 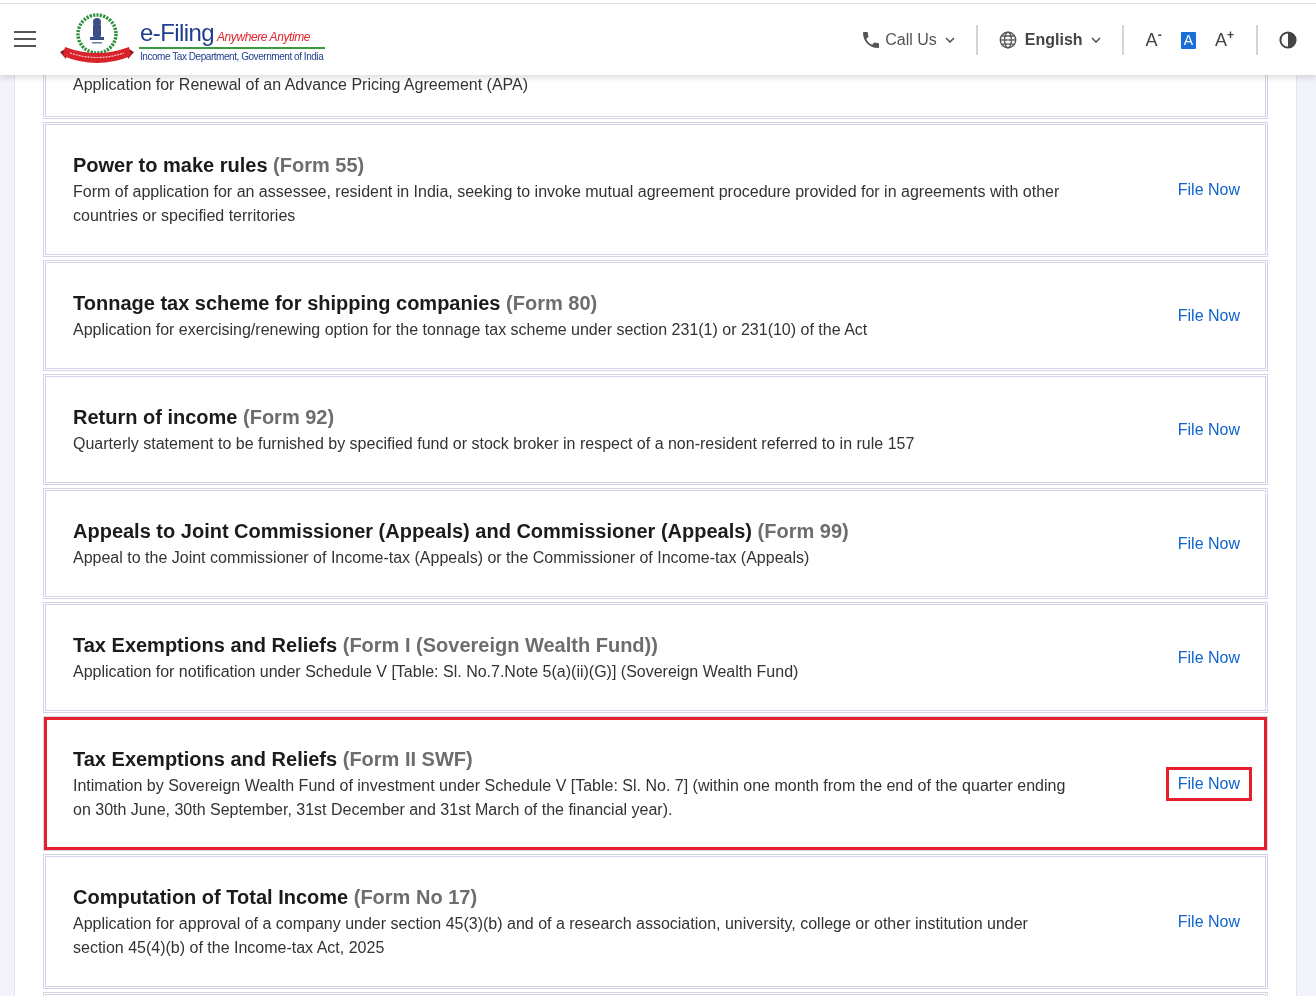 I want to click on form-title: Return of income (Form 92), so click(x=204, y=417).